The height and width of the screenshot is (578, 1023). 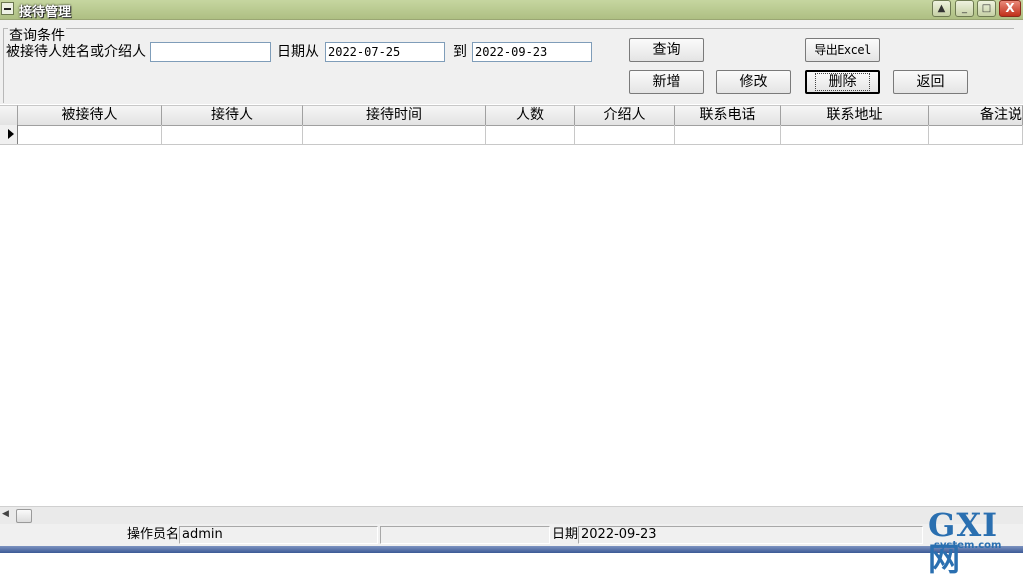 What do you see at coordinates (855, 115) in the screenshot?
I see `column-header: 联系地址` at bounding box center [855, 115].